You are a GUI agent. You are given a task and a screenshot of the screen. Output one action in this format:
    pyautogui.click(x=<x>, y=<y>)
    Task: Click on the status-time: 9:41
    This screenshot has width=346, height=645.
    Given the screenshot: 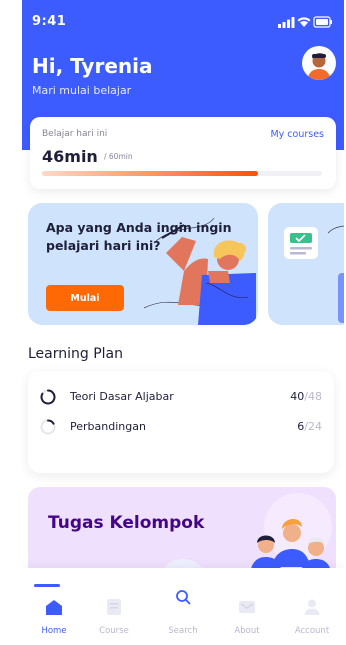 What is the action you would take?
    pyautogui.click(x=49, y=21)
    